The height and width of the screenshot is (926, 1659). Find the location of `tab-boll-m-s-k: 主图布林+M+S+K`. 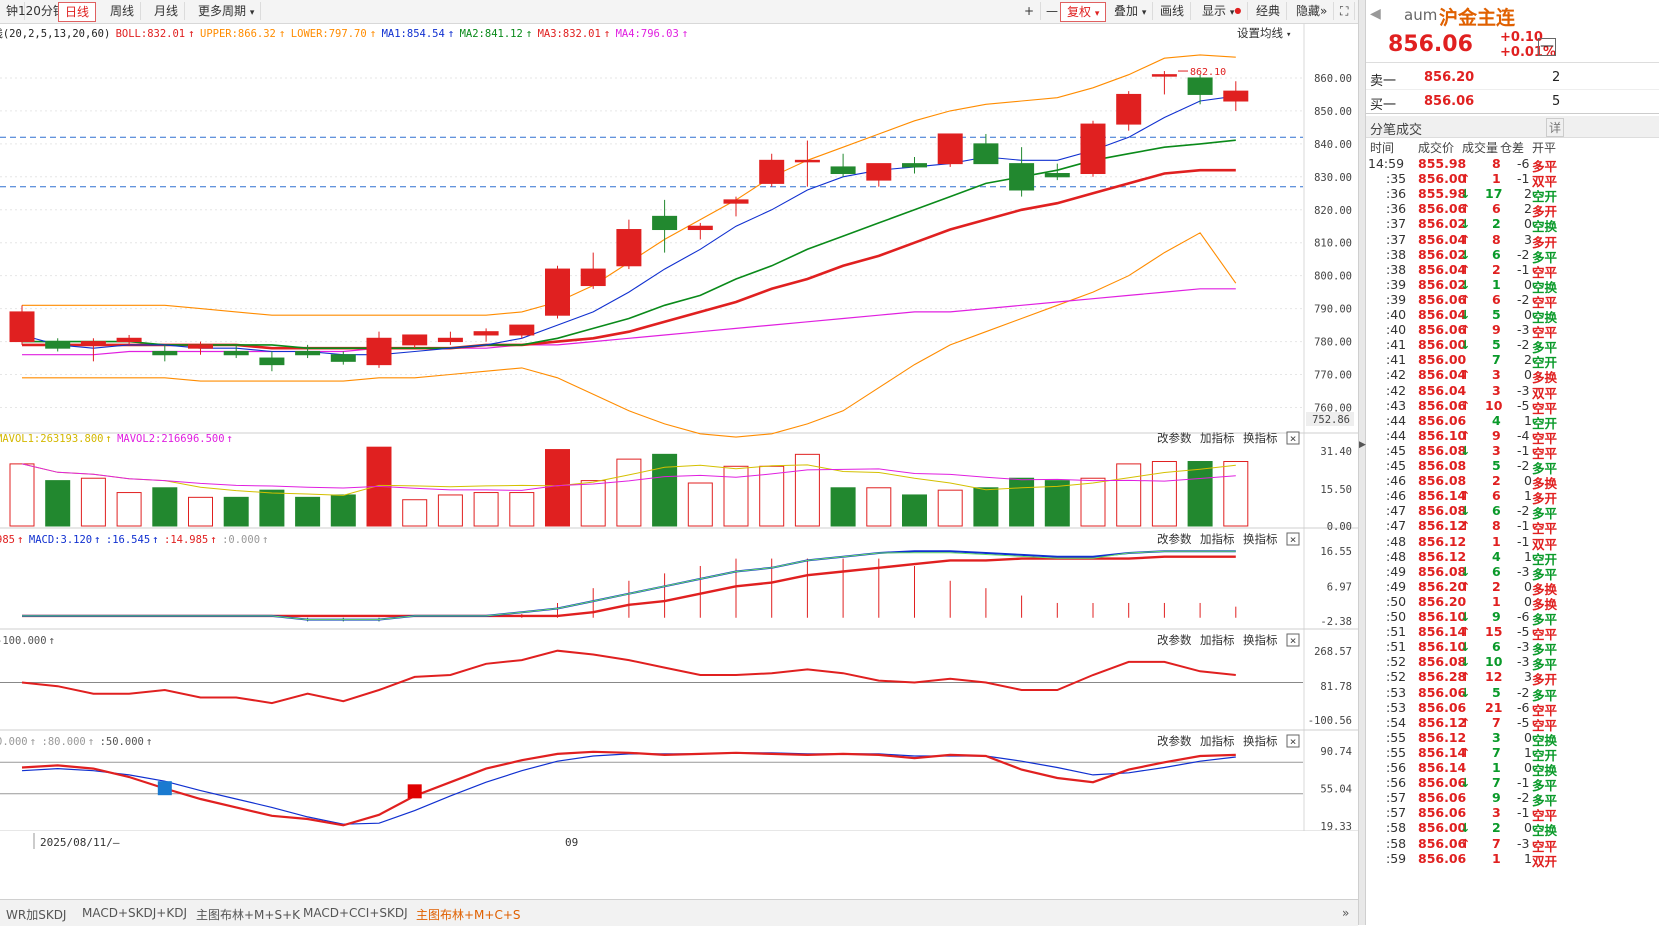

tab-boll-m-s-k: 主图布林+M+S+K is located at coordinates (248, 914).